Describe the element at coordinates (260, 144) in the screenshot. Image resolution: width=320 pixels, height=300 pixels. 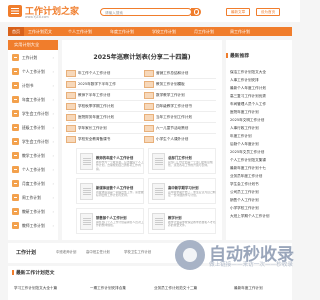
I see `list-item: 后勤个人年度计划` at that location.